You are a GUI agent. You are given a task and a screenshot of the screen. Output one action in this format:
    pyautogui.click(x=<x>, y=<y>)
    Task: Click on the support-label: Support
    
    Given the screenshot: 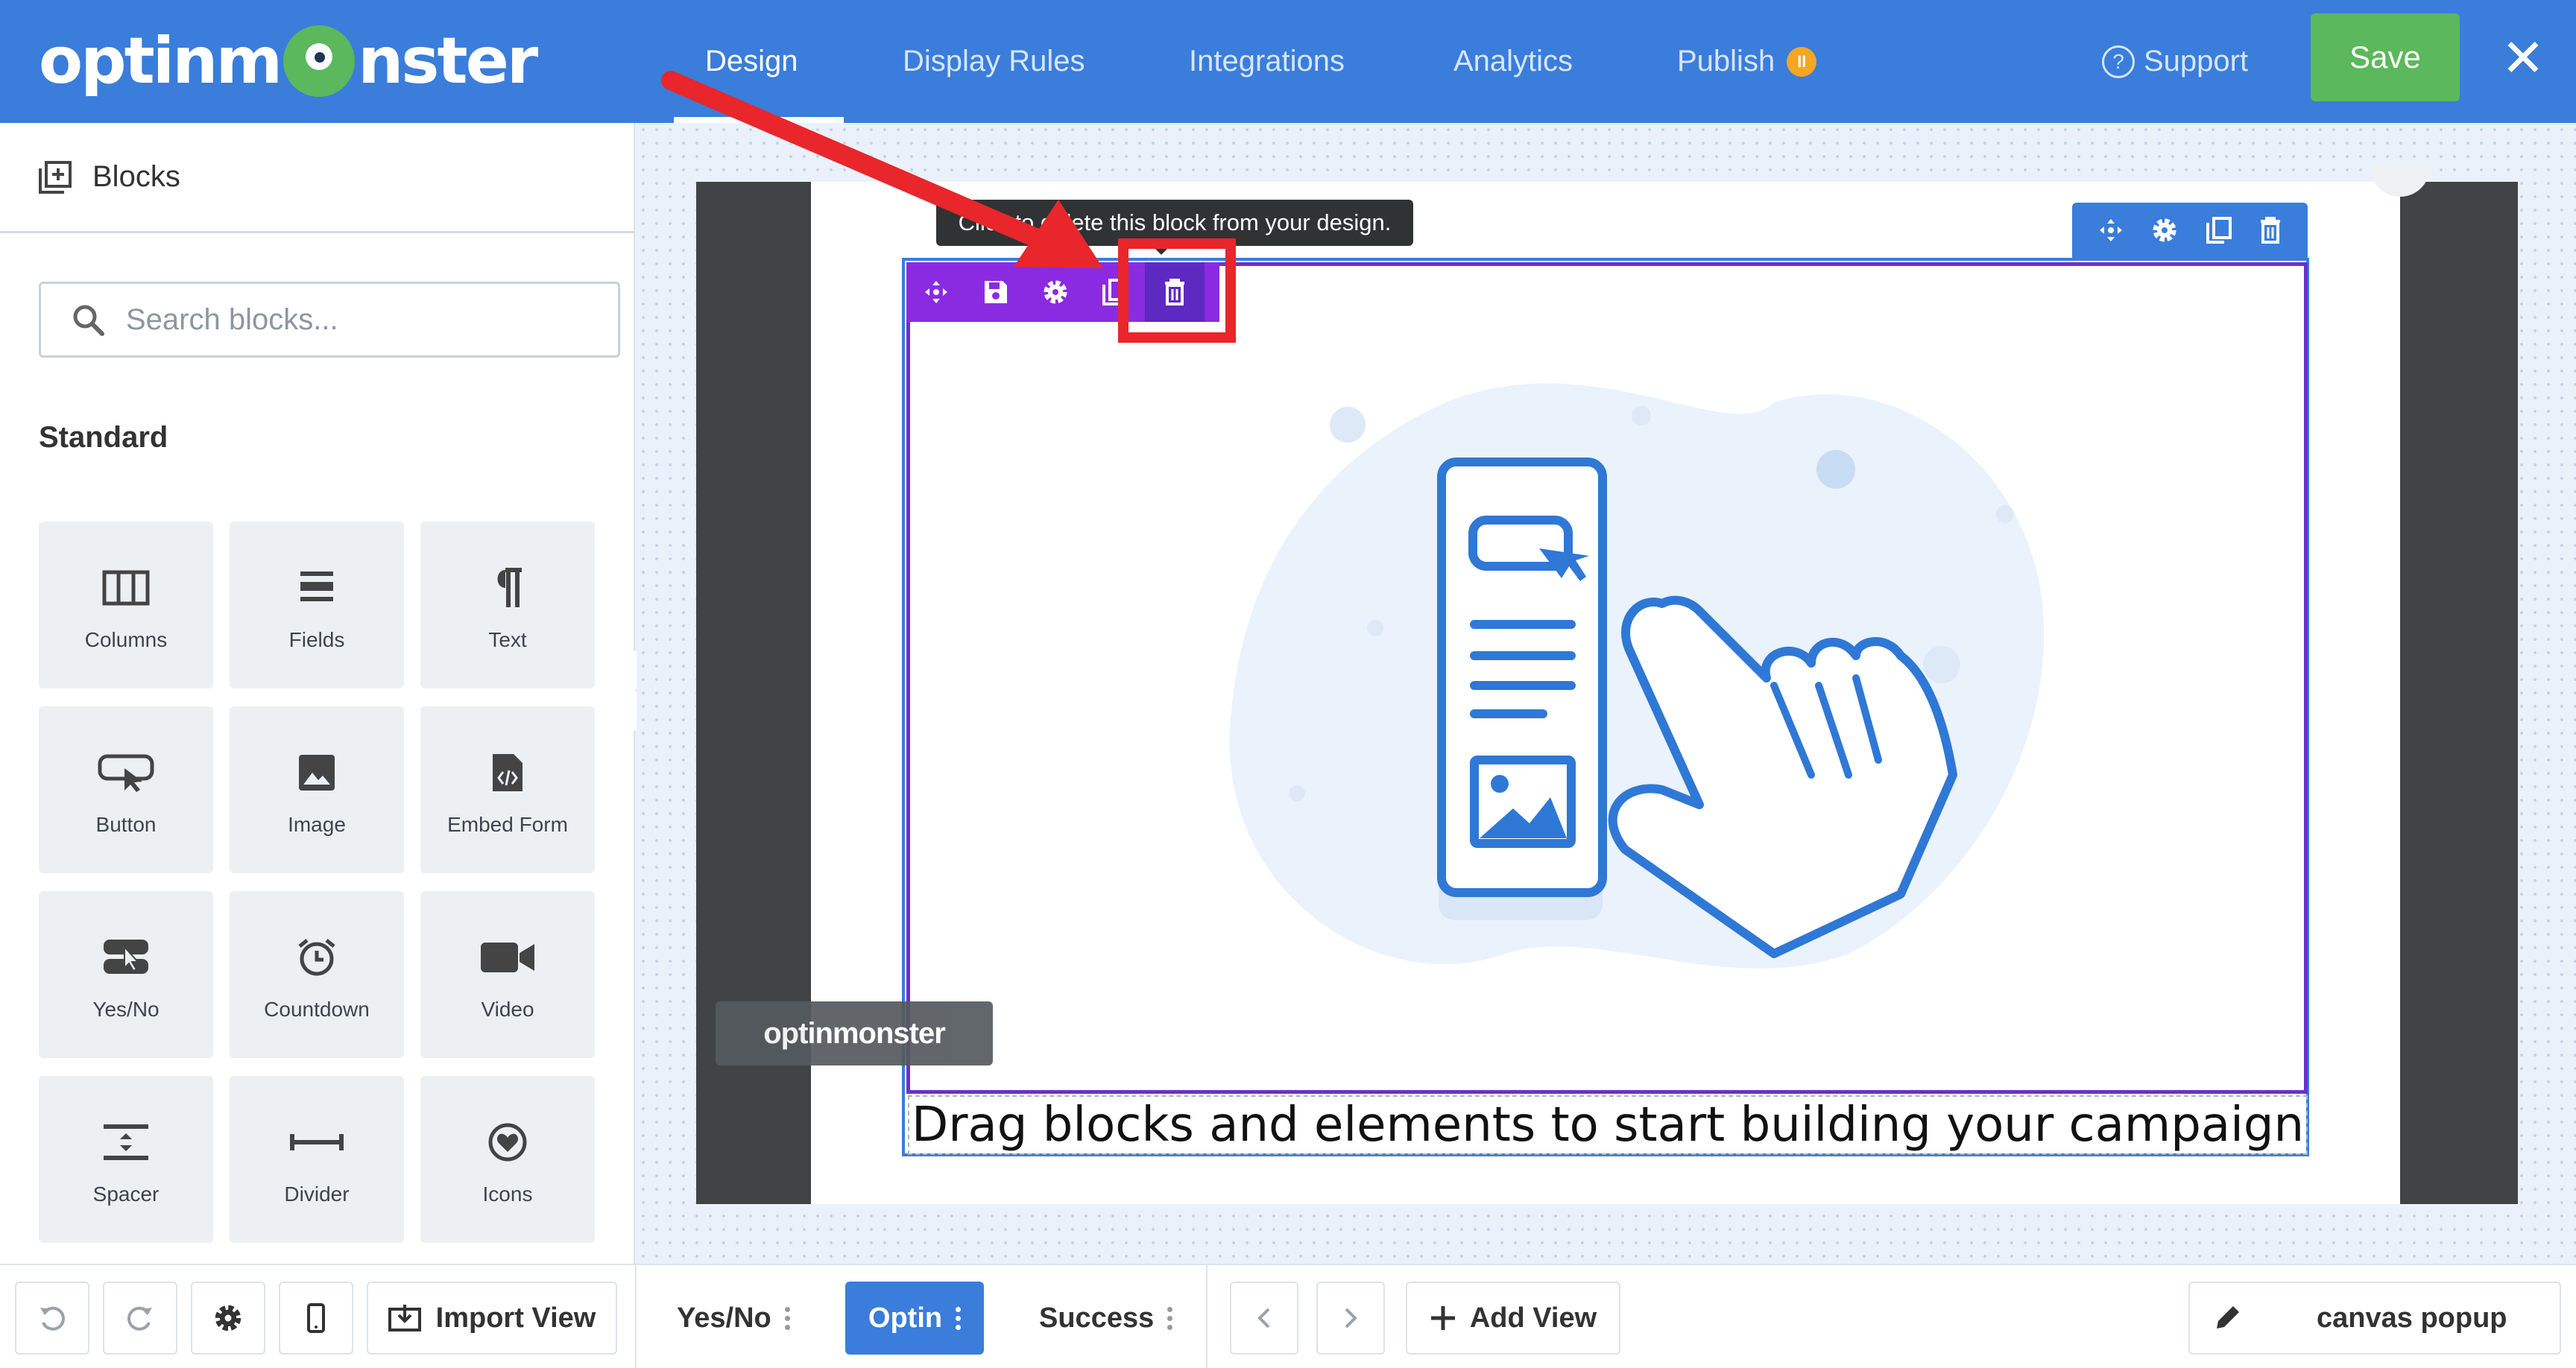 What is the action you would take?
    pyautogui.click(x=2196, y=61)
    